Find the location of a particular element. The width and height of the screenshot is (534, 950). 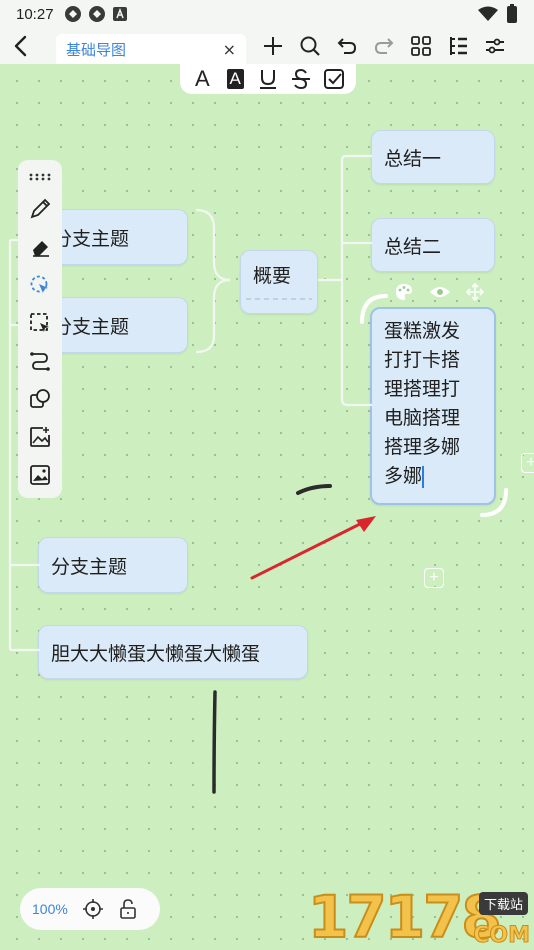

text-color-icon: A is located at coordinates (202, 78).